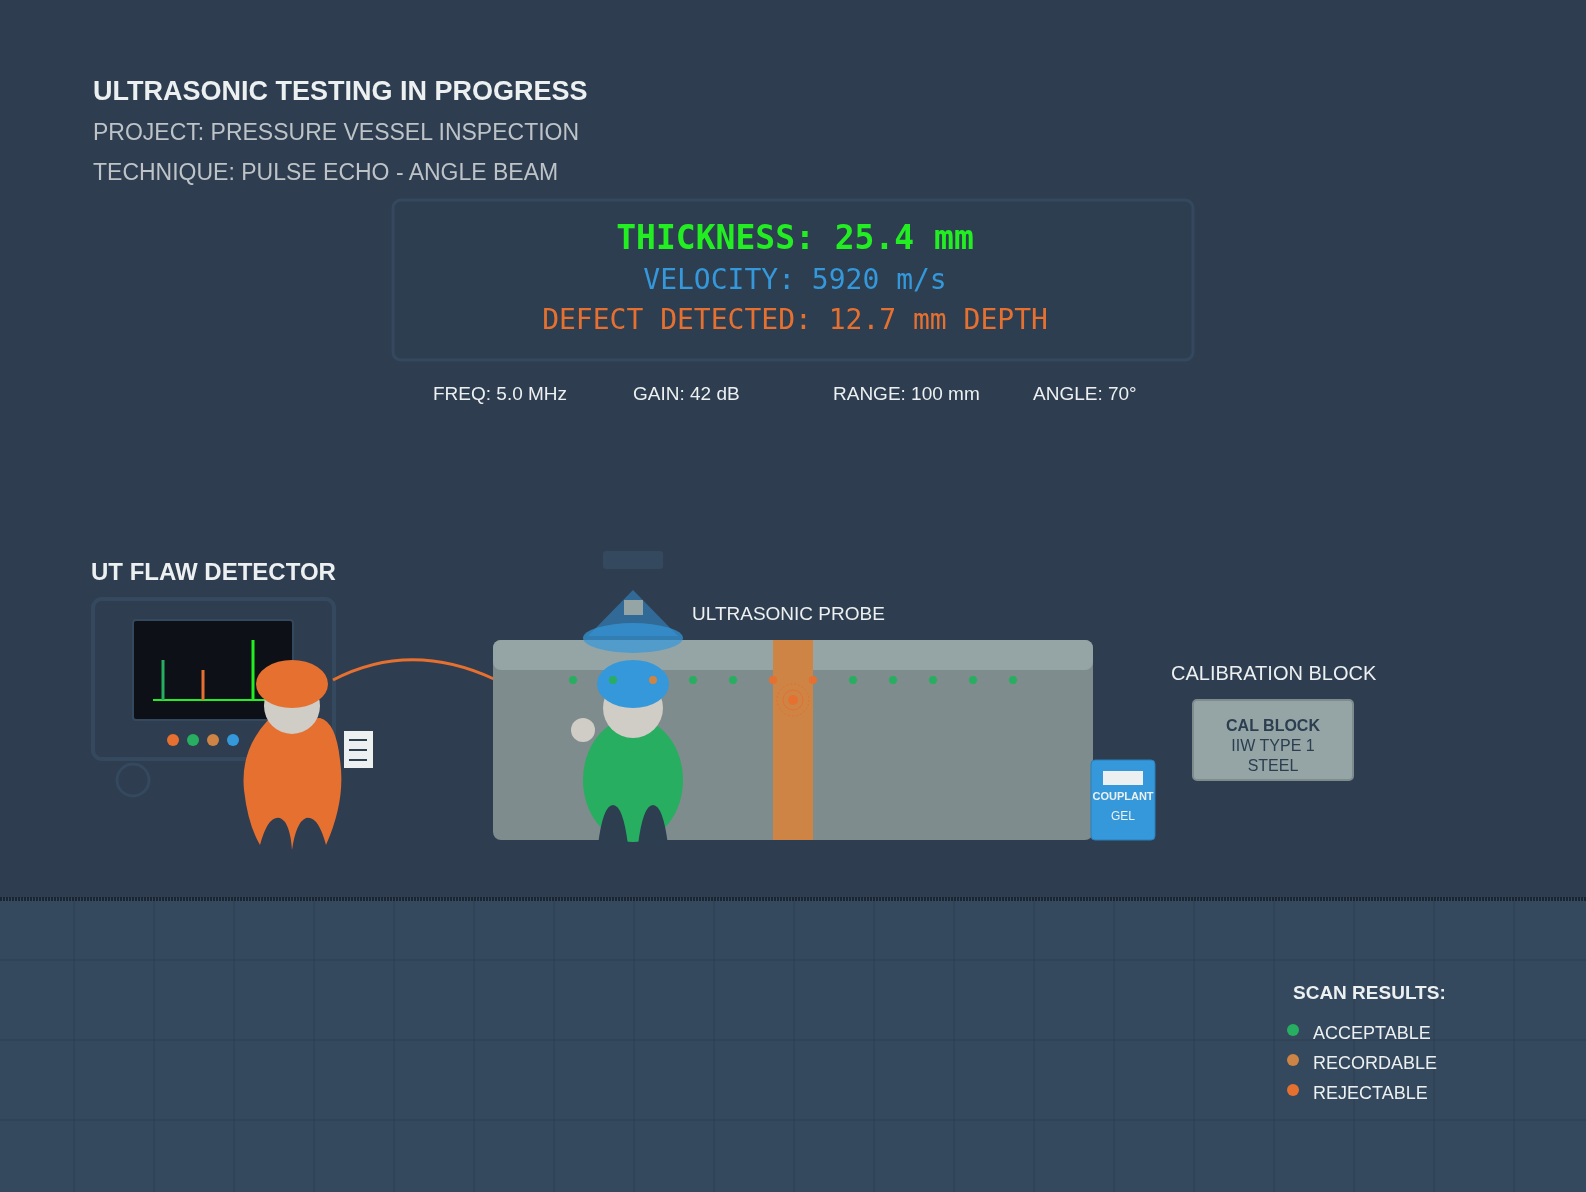 The height and width of the screenshot is (1192, 1586). Describe the element at coordinates (906, 393) in the screenshot. I see `parameter-text: RANGE: 100 mm` at that location.